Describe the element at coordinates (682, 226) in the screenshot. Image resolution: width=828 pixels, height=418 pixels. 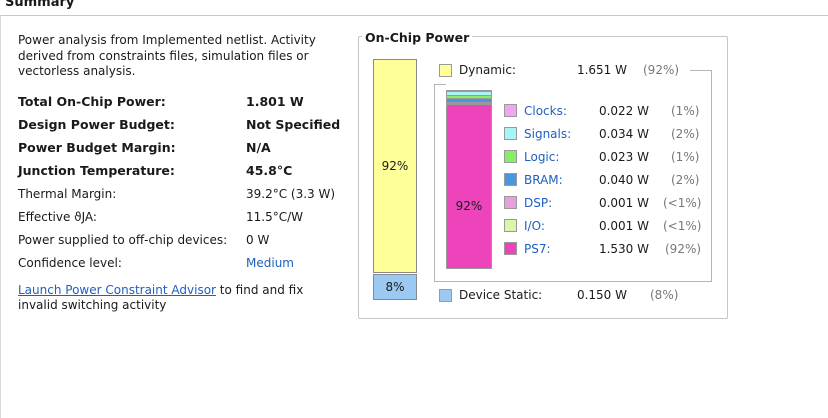
I see `io-percent: (<1%)` at that location.